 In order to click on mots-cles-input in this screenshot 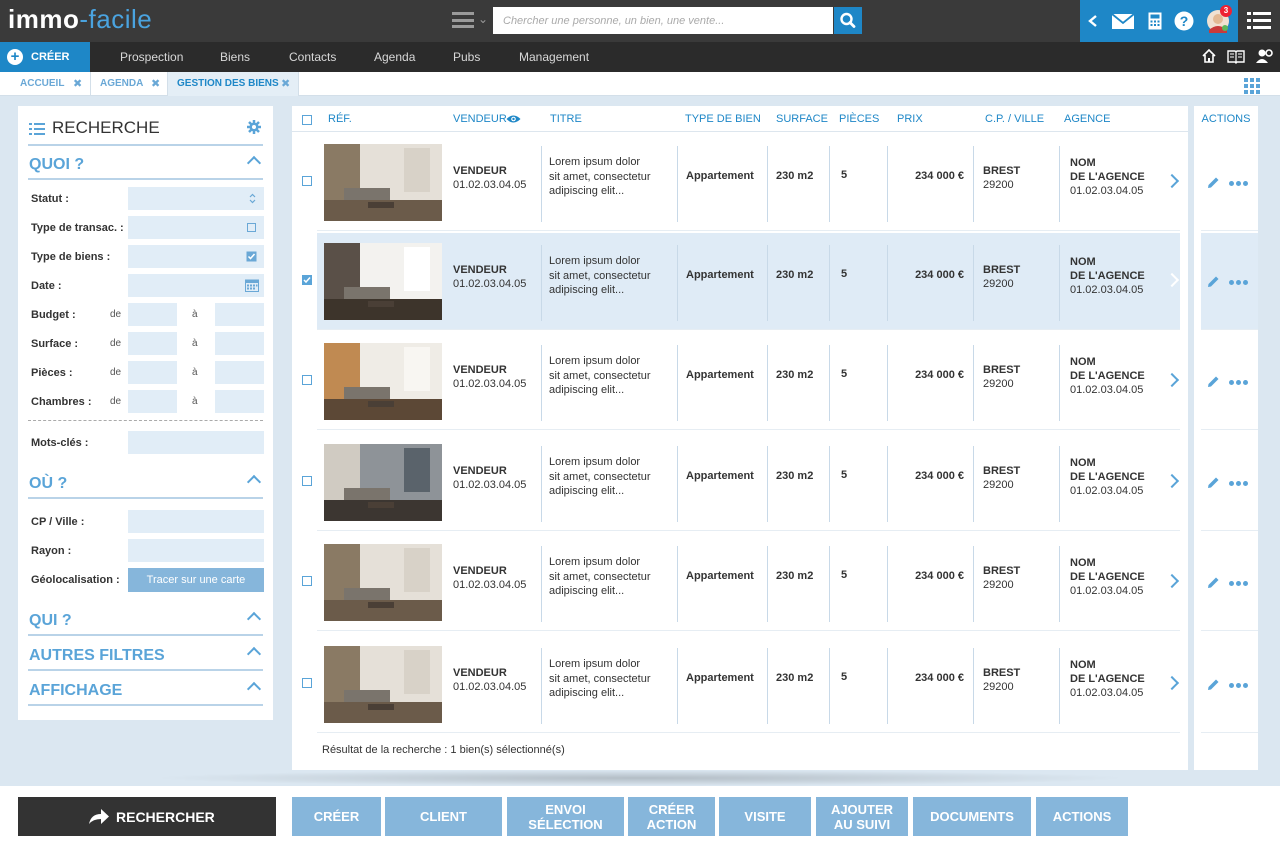, I will do `click(196, 442)`.